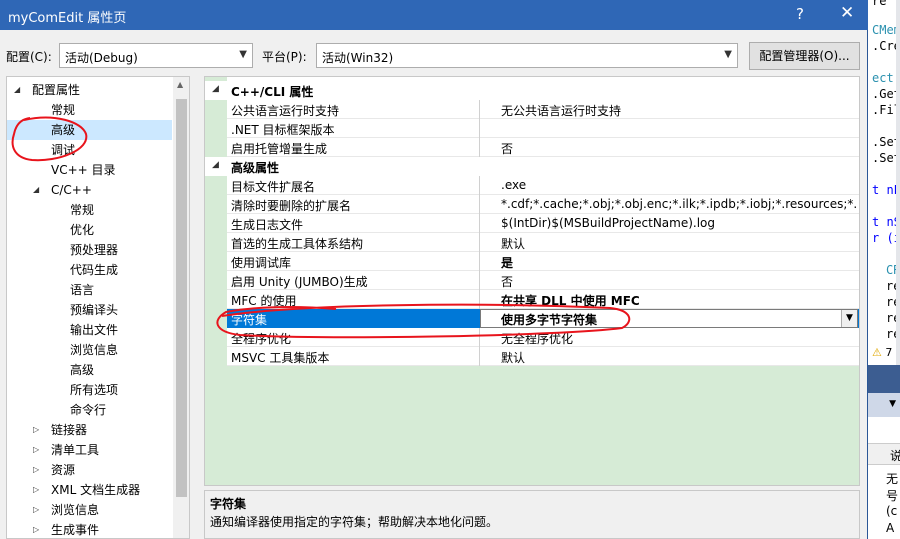 Image resolution: width=900 pixels, height=539 pixels. I want to click on property-name: .NET 目标框架版本, so click(283, 130).